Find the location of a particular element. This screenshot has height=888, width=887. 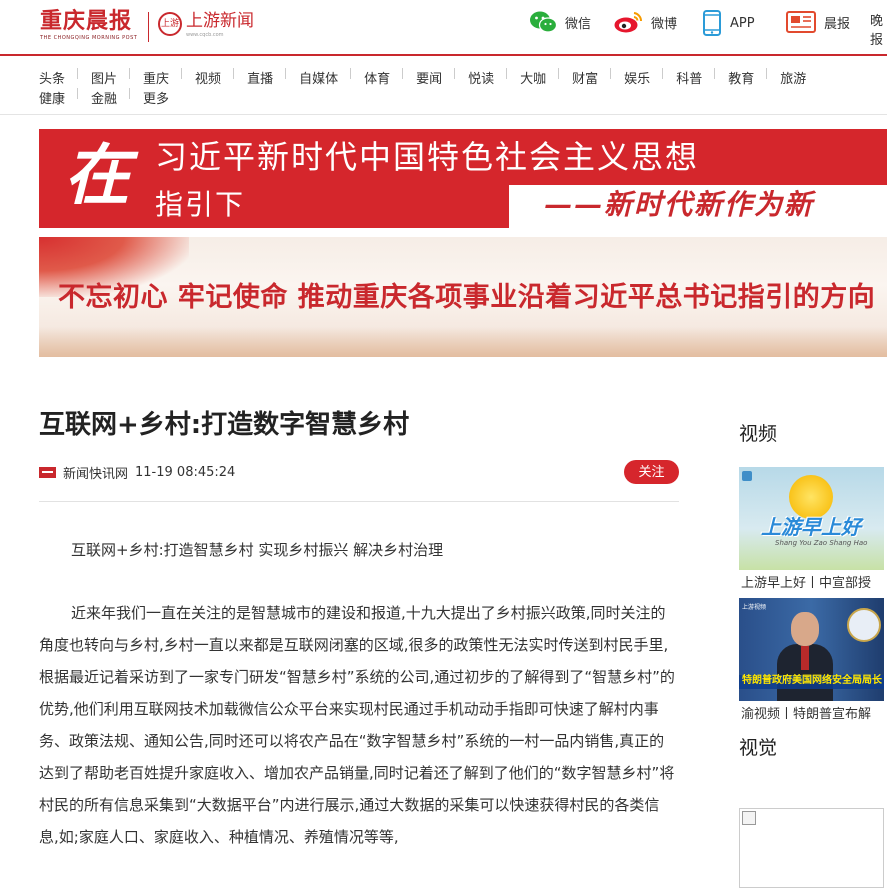

nav-item: 财富 is located at coordinates (585, 77).